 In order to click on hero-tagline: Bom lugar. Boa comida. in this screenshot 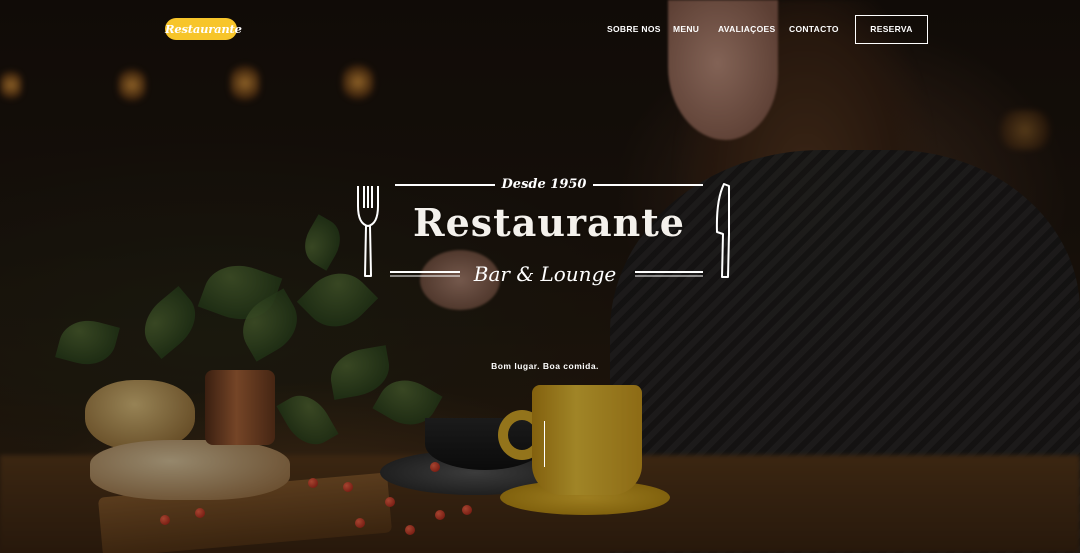, I will do `click(545, 366)`.